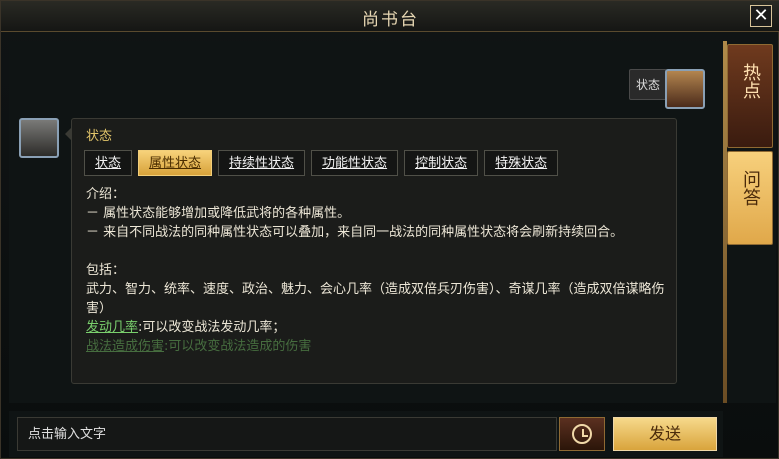 The width and height of the screenshot is (779, 459). I want to click on include-heading: 包括：, so click(106, 270).